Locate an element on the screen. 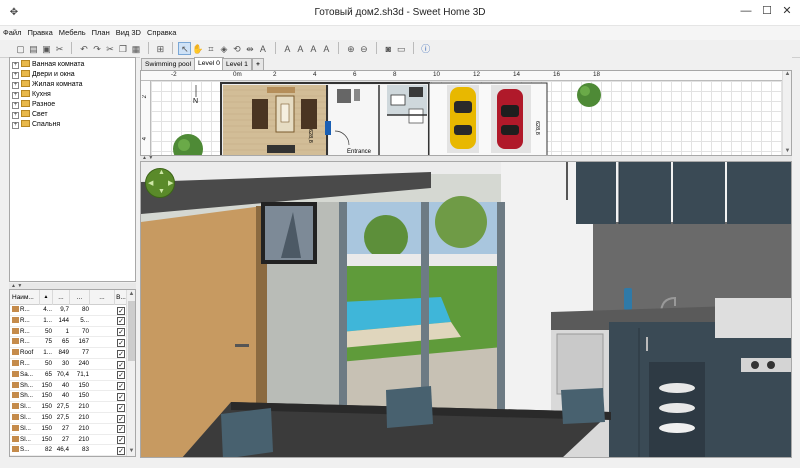 The height and width of the screenshot is (468, 800). menu-file: Файл is located at coordinates (12, 31).